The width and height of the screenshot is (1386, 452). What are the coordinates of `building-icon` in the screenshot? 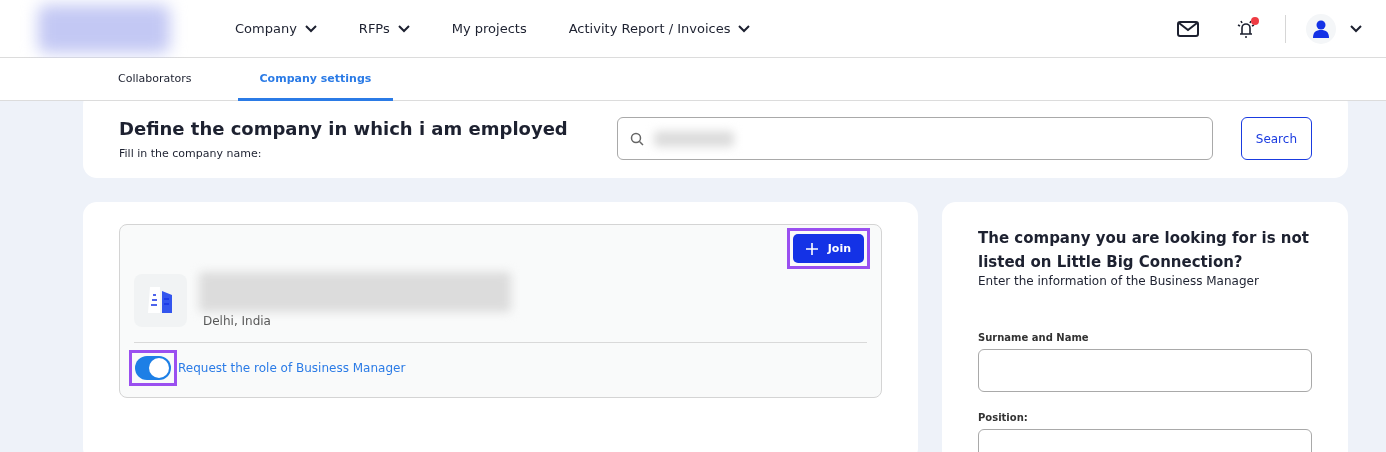 It's located at (160, 300).